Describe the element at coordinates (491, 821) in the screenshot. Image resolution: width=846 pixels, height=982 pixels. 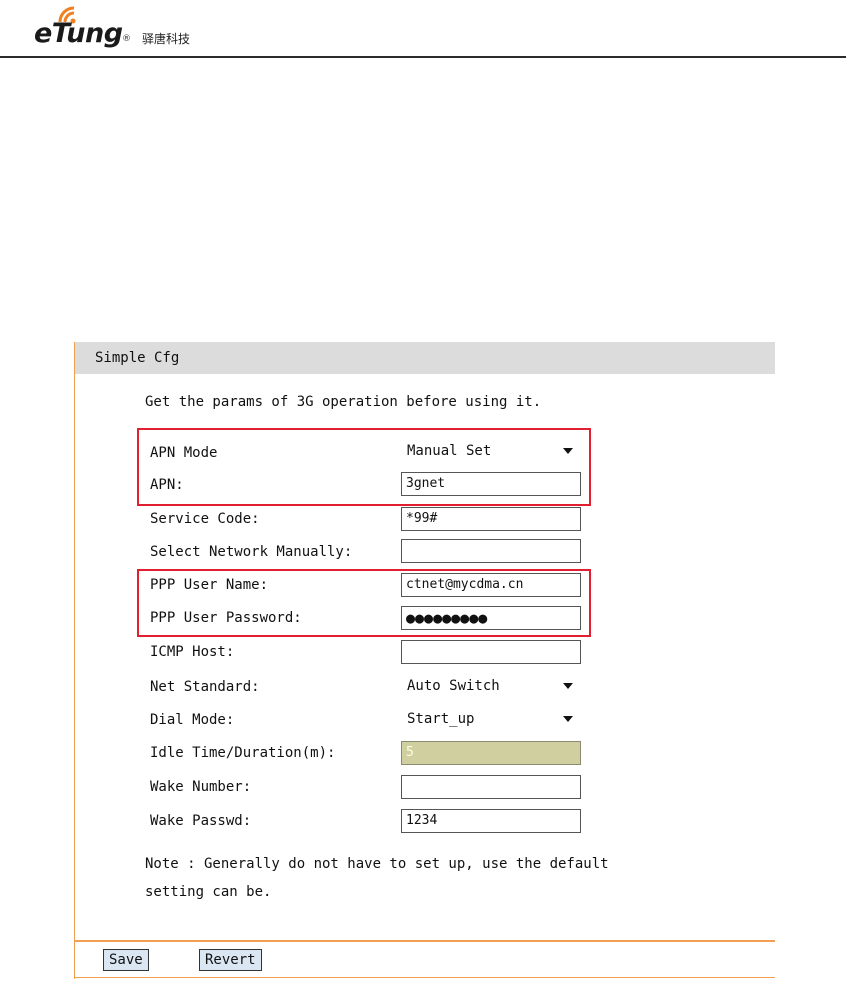
I see `wake-passwd-input: 1234` at that location.